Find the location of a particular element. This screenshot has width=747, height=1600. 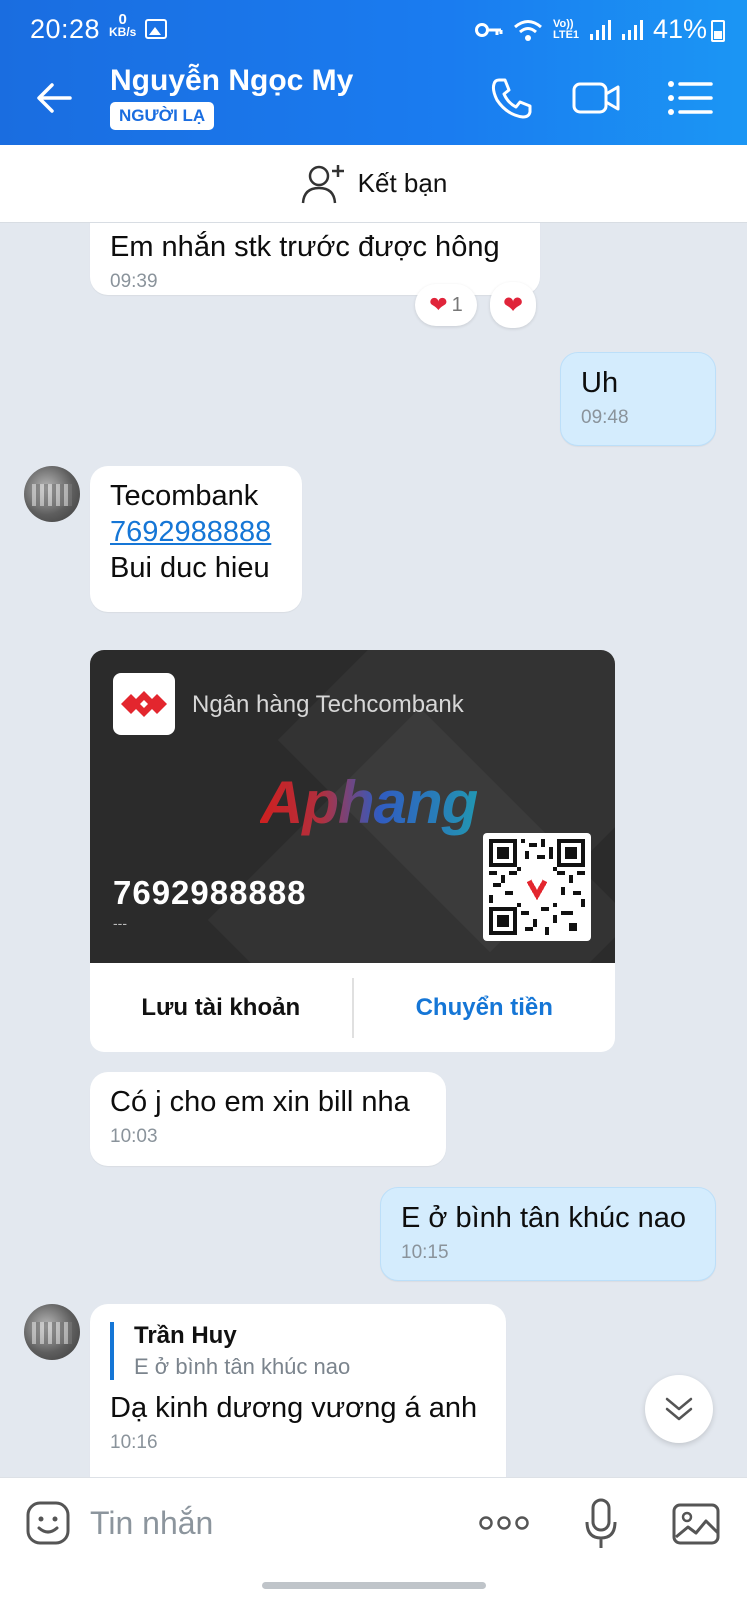

message-input is located at coordinates (270, 1523).